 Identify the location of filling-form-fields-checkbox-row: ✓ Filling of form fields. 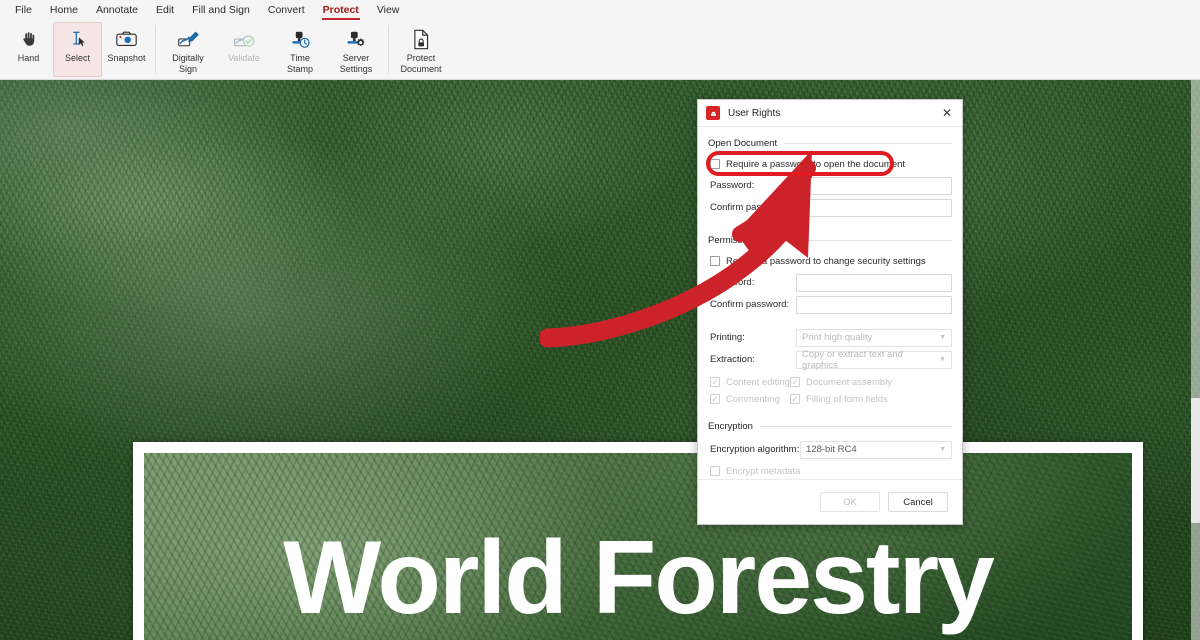
(871, 399).